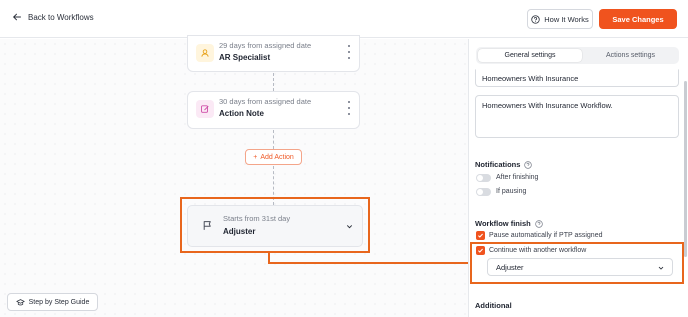  I want to click on check-icon, so click(480, 235).